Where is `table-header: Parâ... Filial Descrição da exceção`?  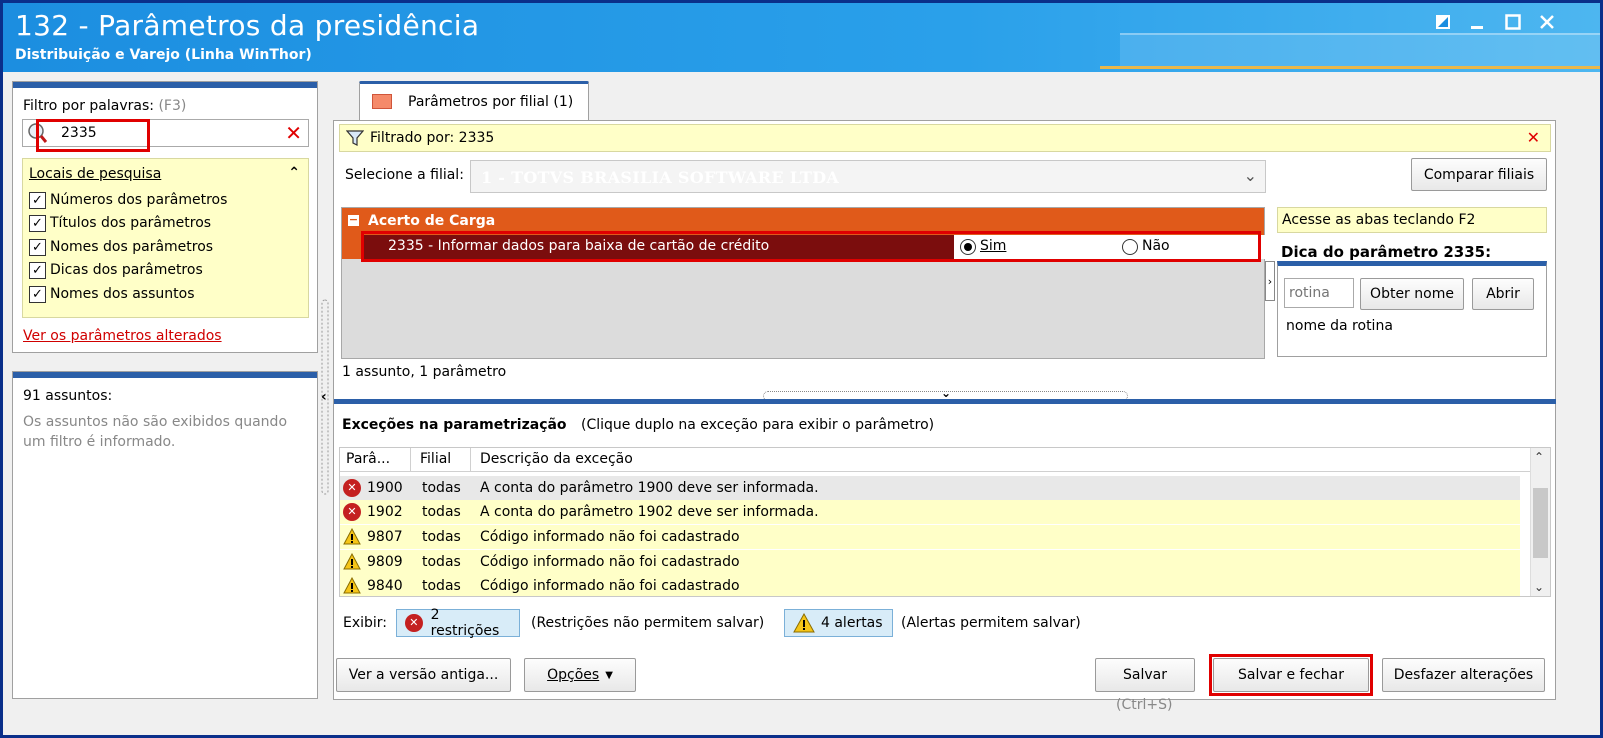 table-header: Parâ... Filial Descrição da exceção is located at coordinates (935, 460).